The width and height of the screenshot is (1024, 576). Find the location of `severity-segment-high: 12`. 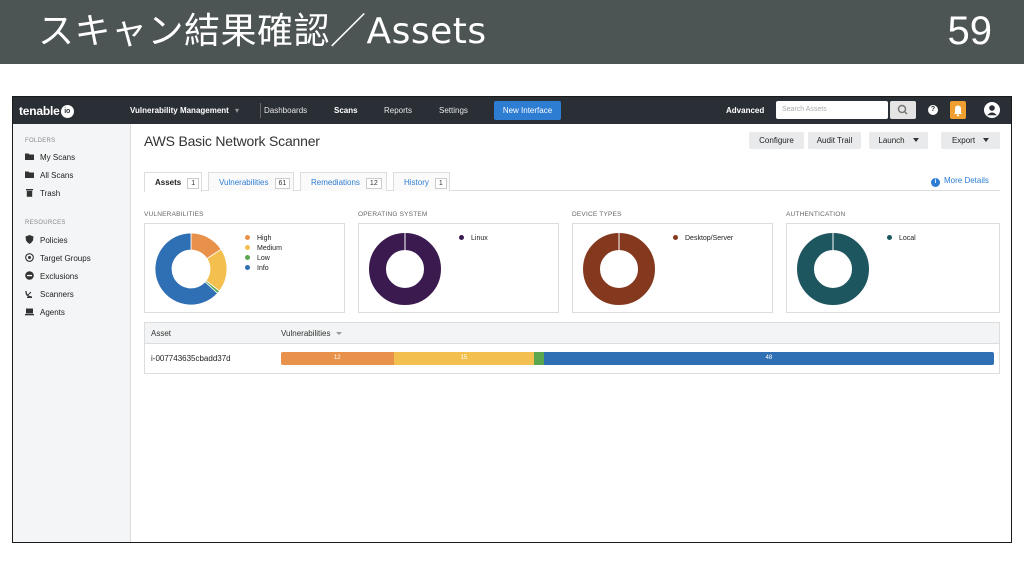

severity-segment-high: 12 is located at coordinates (337, 358).